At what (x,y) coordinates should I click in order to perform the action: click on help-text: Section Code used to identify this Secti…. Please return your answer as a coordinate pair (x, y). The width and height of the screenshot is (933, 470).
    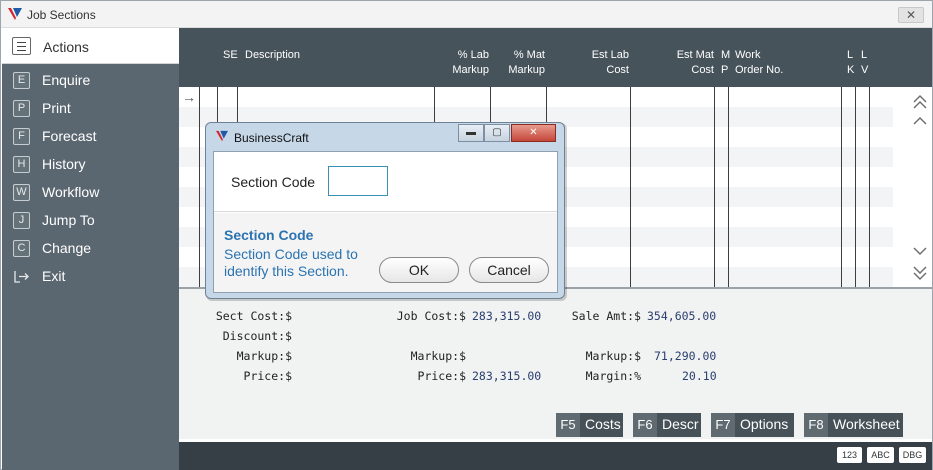
    Looking at the image, I should click on (291, 262).